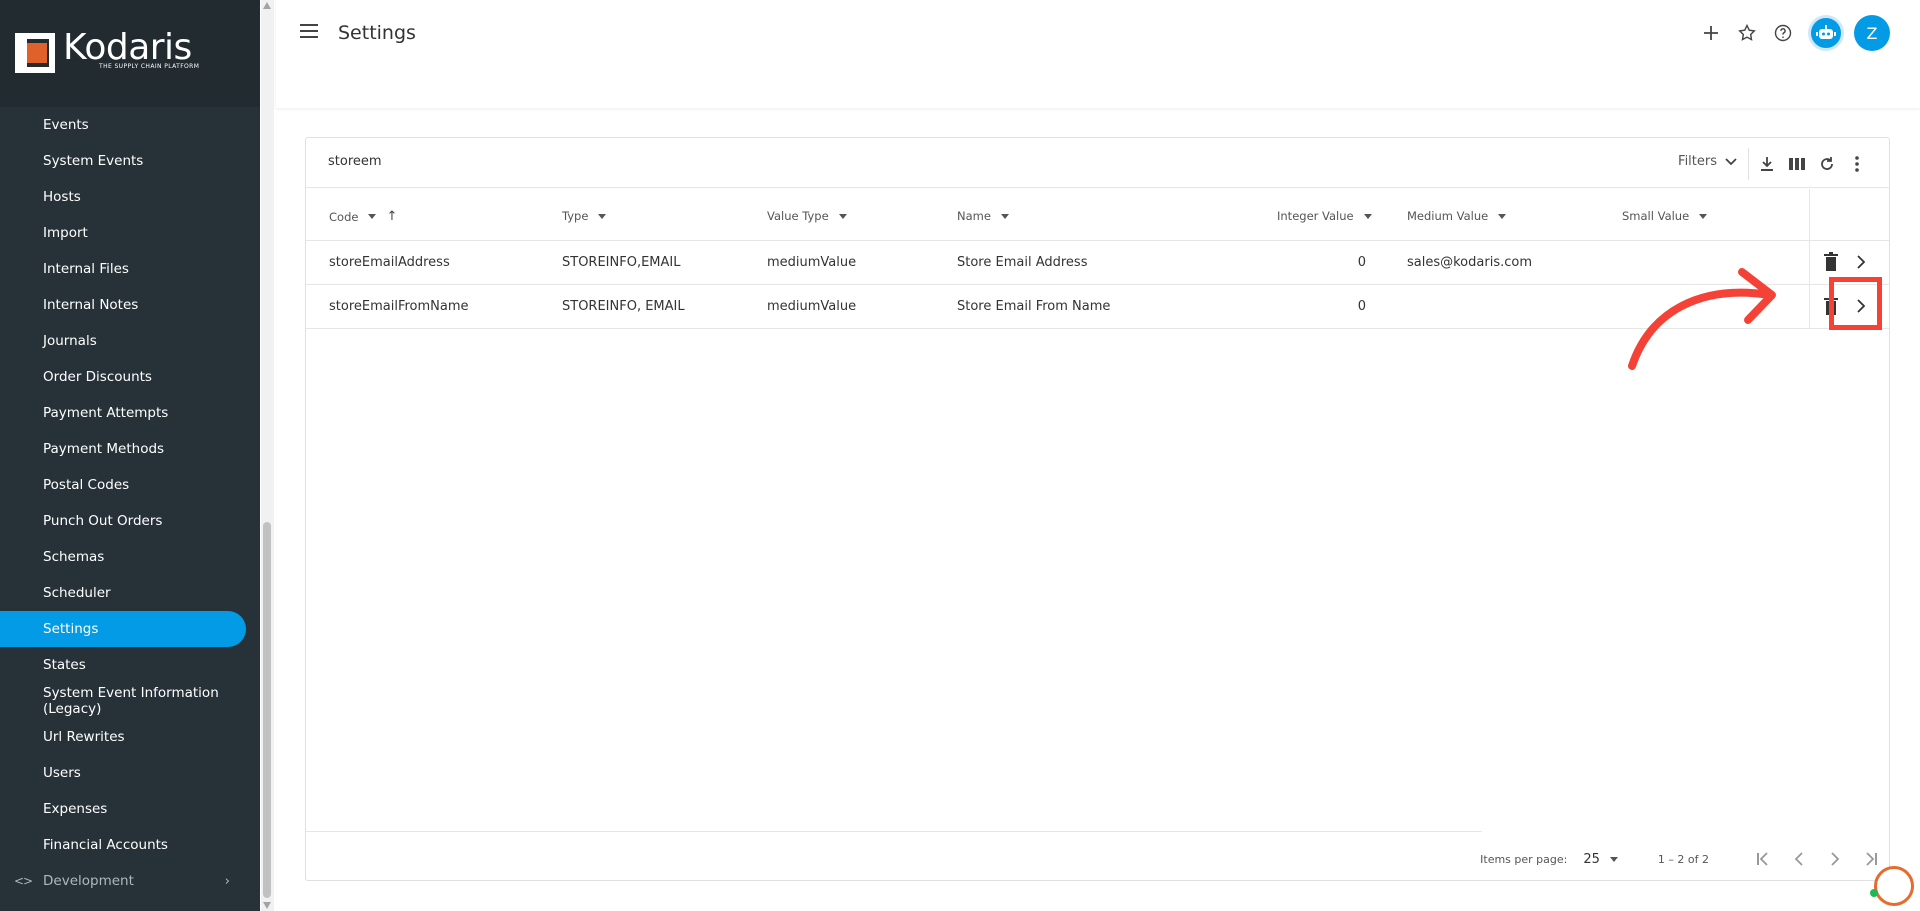 This screenshot has height=911, width=1920. I want to click on sidebar-item-internal-files: Internal Files, so click(123, 269).